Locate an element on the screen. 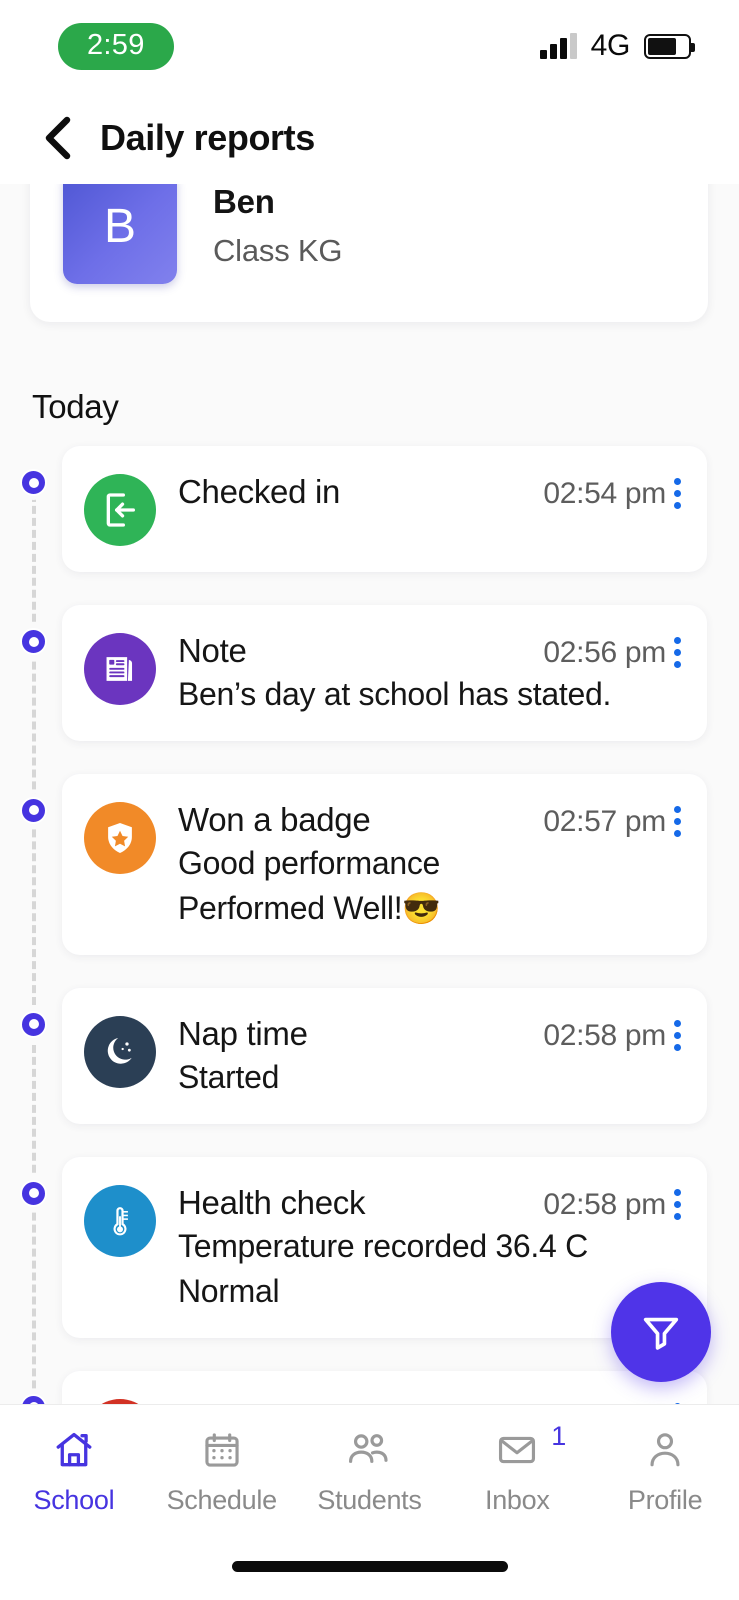  nav-label-students: Students is located at coordinates (369, 1500).